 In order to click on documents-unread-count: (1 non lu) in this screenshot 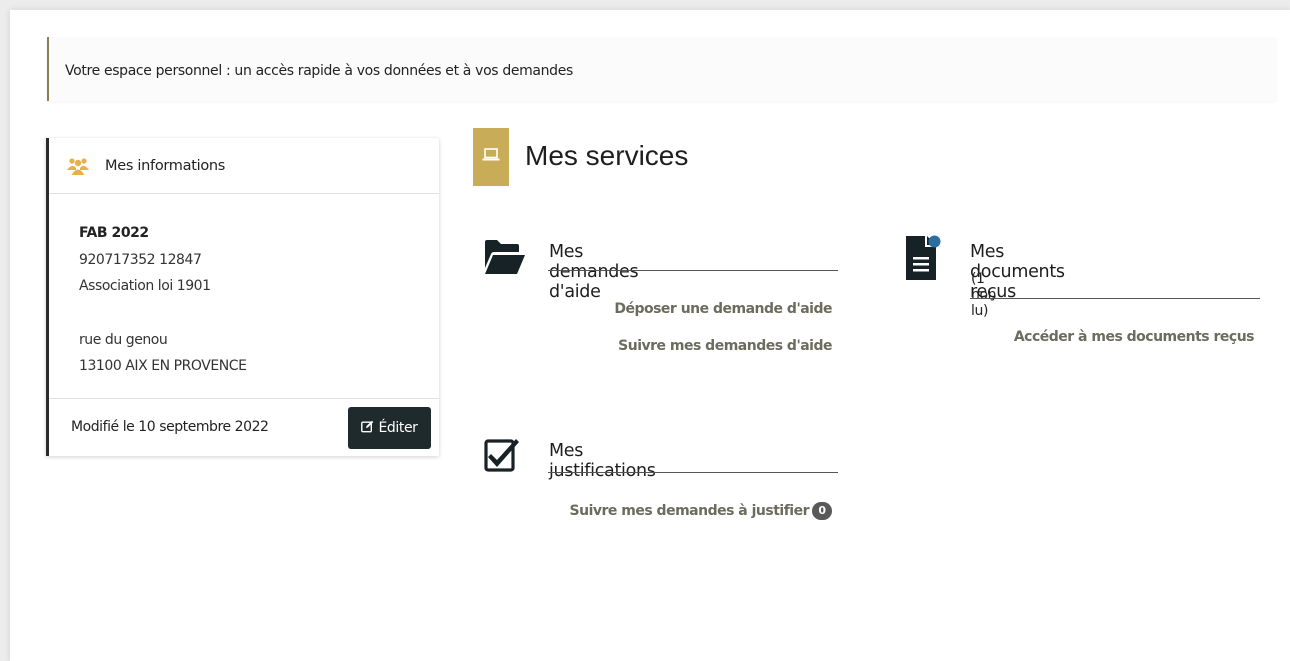, I will do `click(984, 295)`.